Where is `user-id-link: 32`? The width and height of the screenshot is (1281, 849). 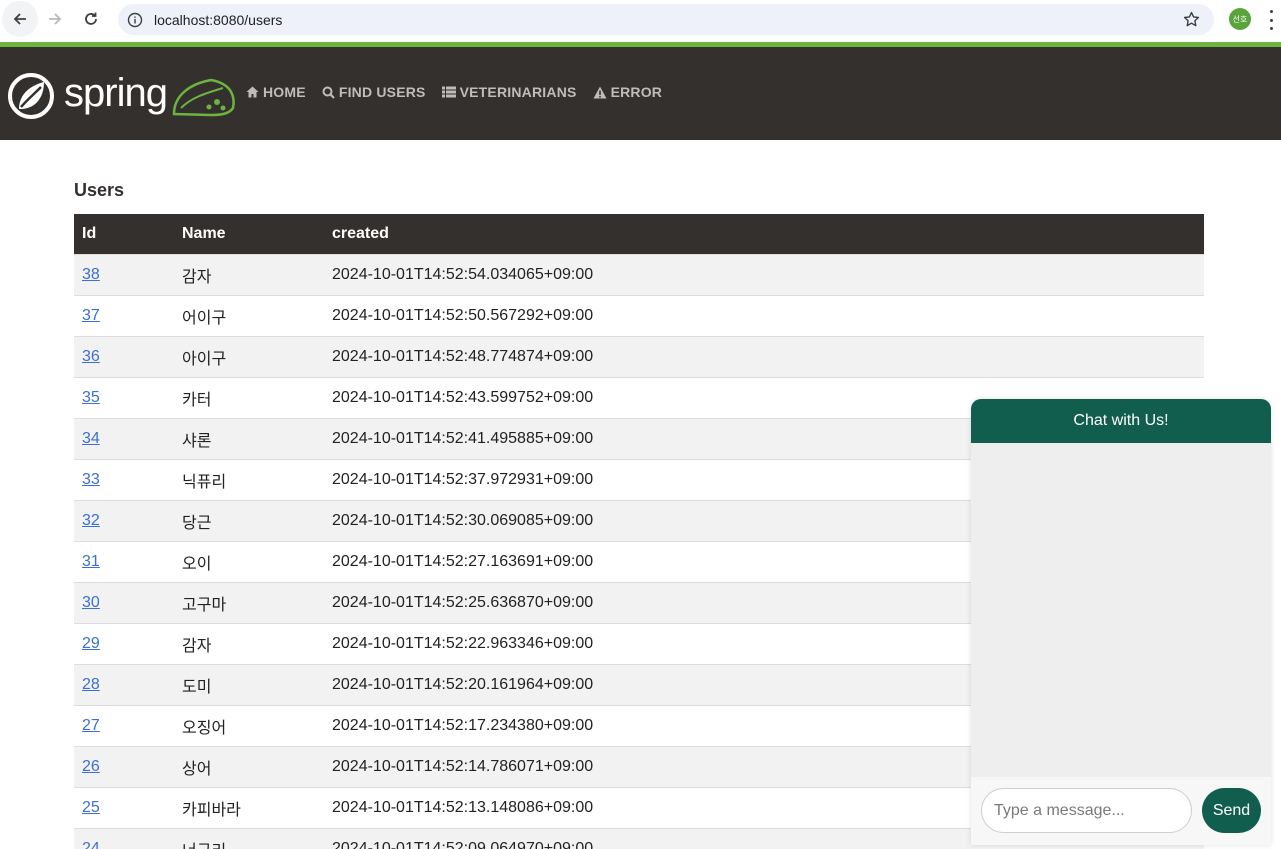
user-id-link: 32 is located at coordinates (91, 520).